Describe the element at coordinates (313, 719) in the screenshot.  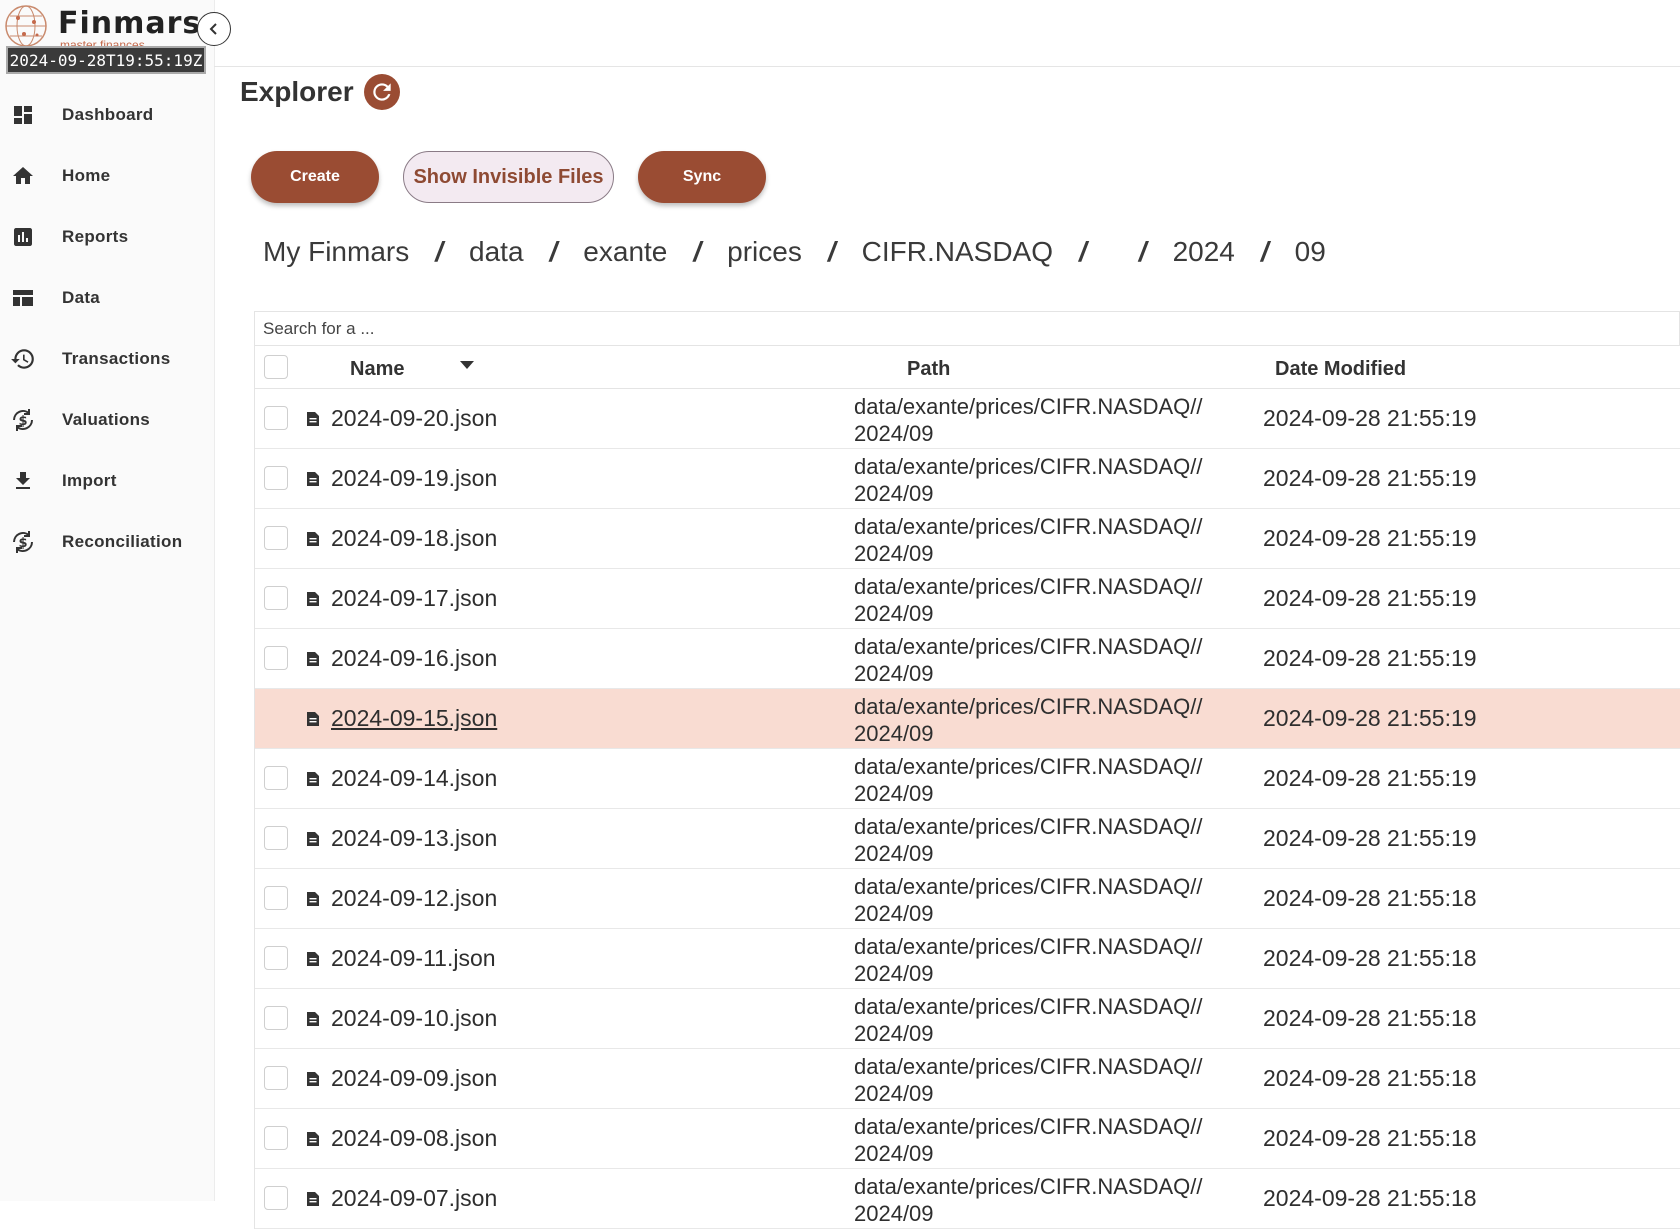
I see `file-icon` at that location.